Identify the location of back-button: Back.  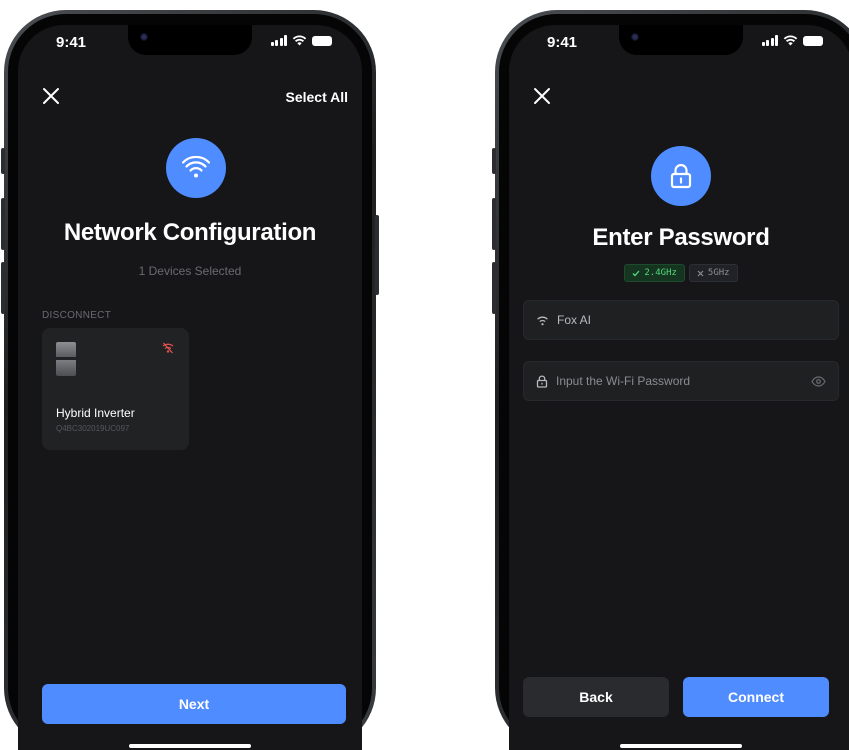
(596, 697).